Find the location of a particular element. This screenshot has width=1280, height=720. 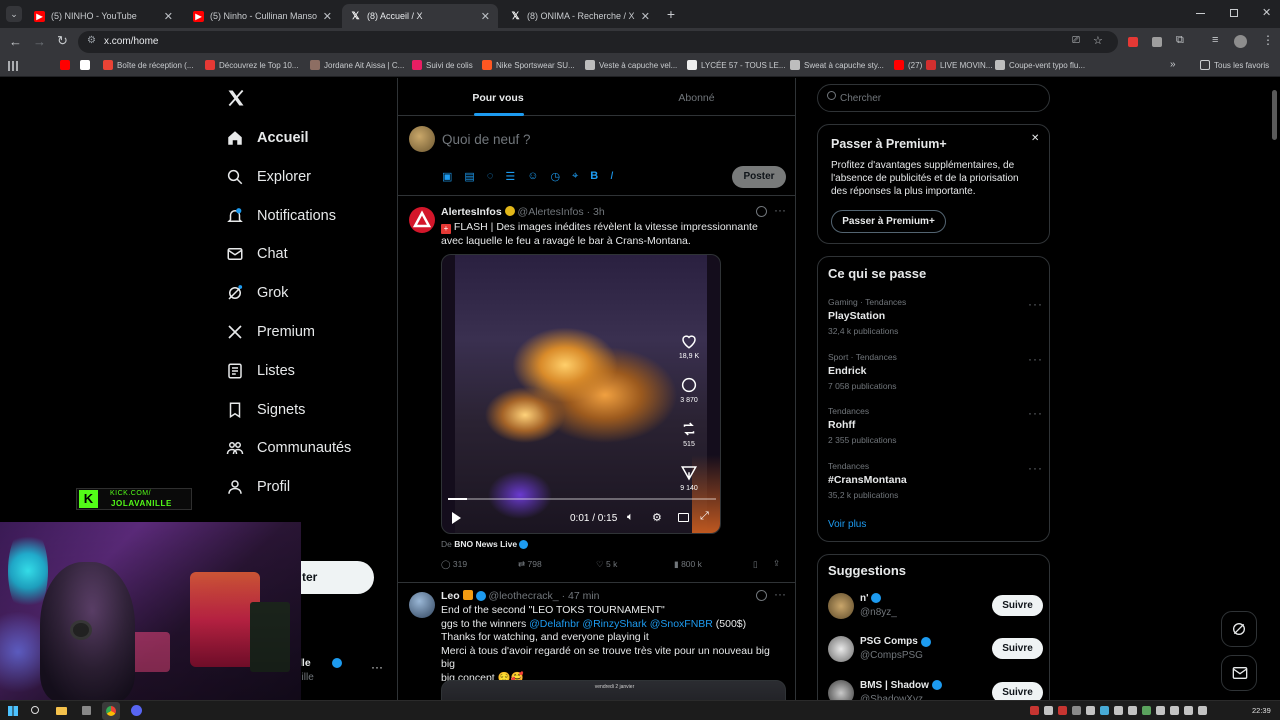

bookmarks-overflow-icon: » is located at coordinates (1173, 64).